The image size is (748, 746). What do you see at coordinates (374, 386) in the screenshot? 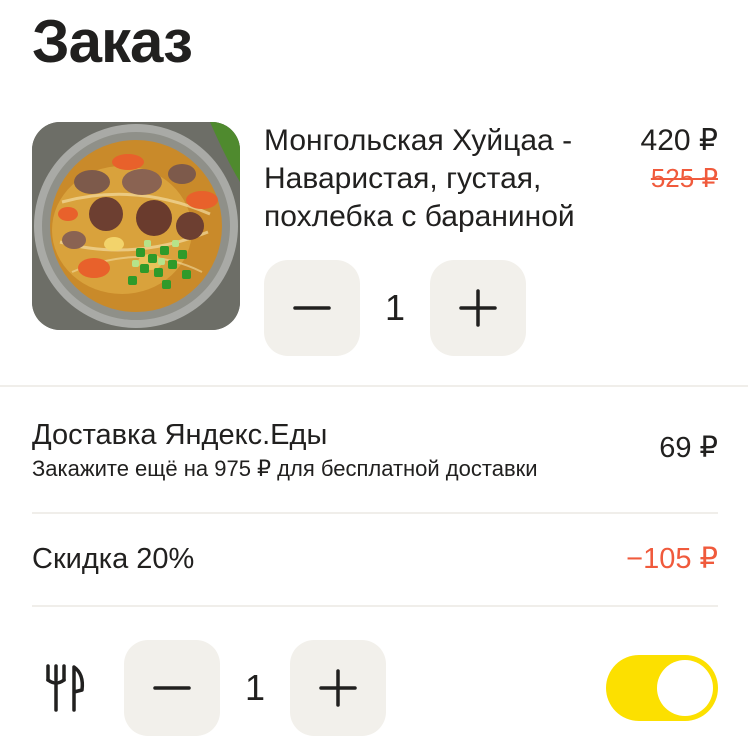
I see `section-divider` at bounding box center [374, 386].